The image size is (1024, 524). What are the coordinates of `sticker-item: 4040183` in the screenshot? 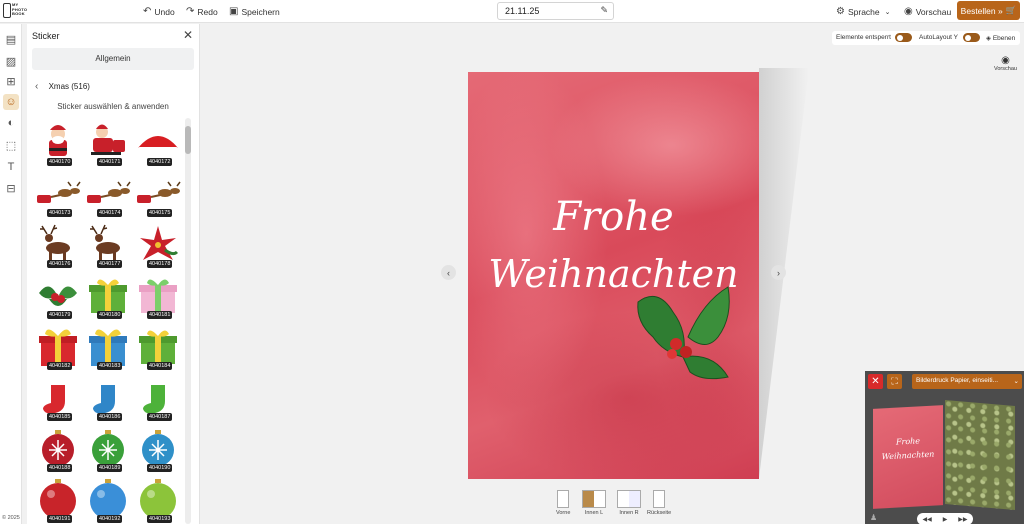 It's located at (108, 347).